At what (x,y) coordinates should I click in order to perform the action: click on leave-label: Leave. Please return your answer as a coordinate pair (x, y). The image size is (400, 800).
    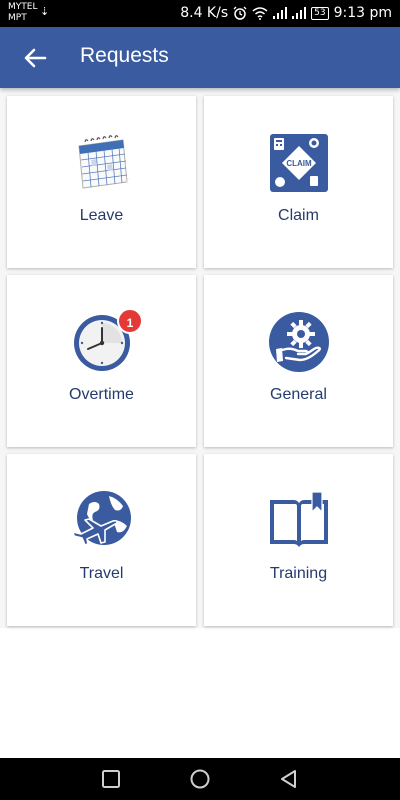
    Looking at the image, I should click on (101, 215).